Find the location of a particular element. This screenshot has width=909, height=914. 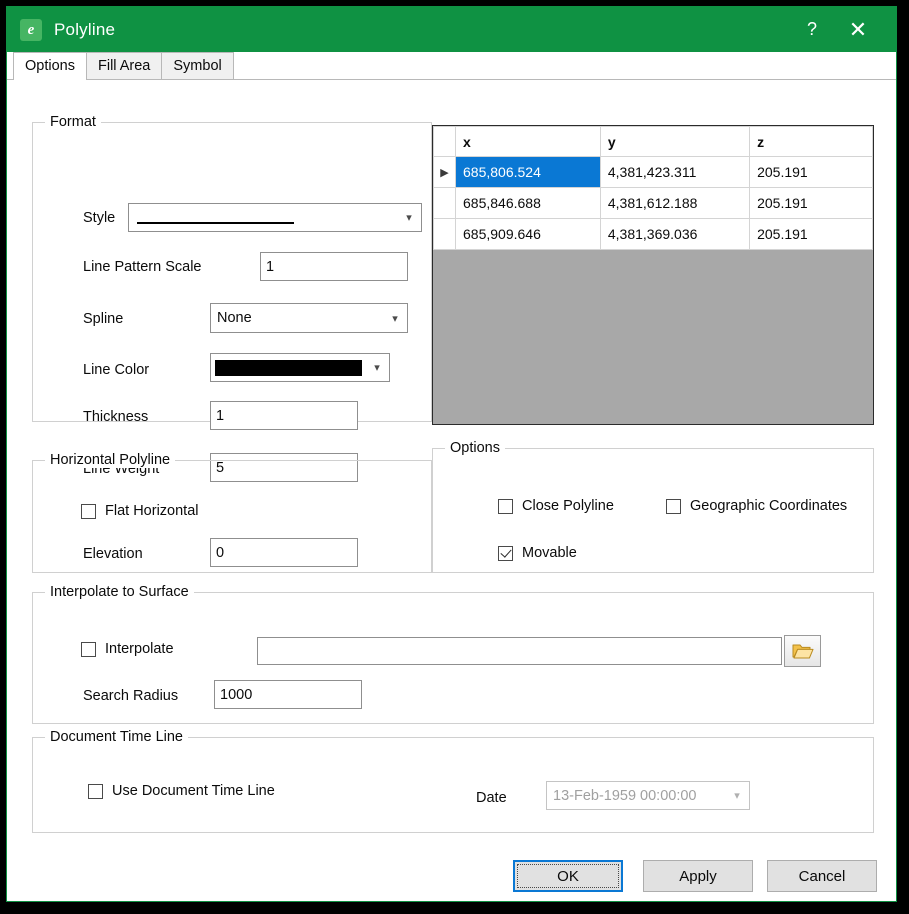

cancel-button-label: Cancel is located at coordinates (822, 876).